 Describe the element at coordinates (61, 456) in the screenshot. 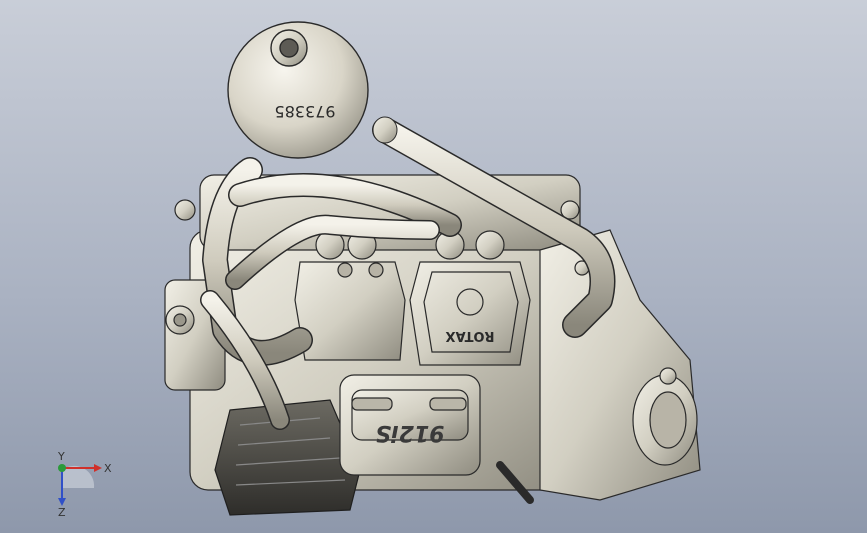

I see `y-axis-label: Y` at that location.